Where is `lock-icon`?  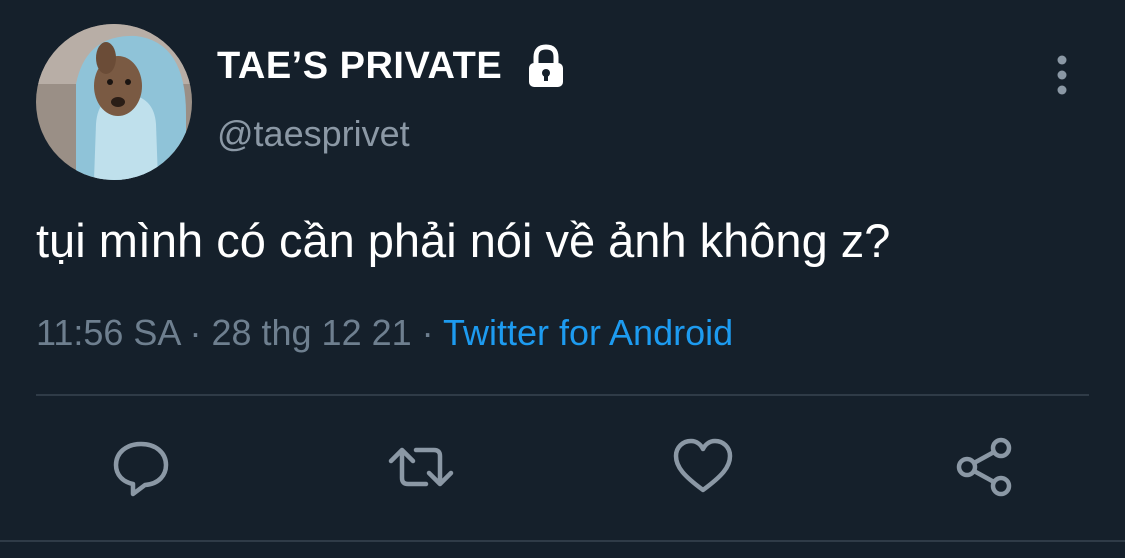
lock-icon is located at coordinates (546, 66).